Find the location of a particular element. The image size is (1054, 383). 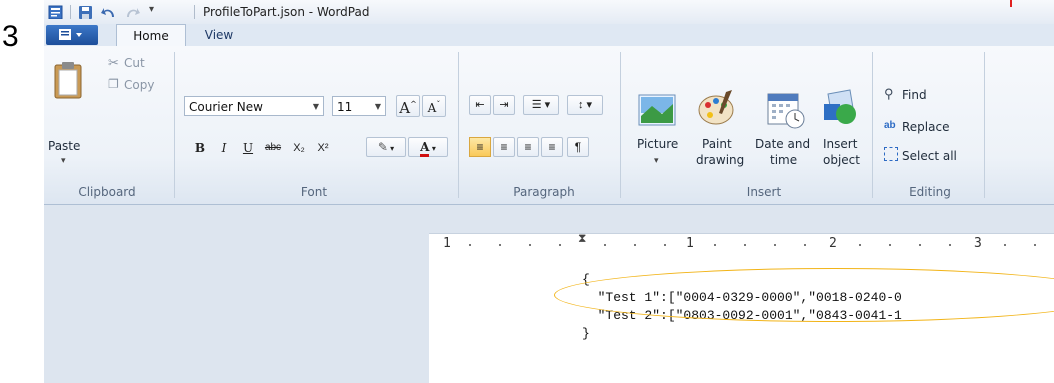

line-spacing-button: ↕ ▾ is located at coordinates (585, 105).